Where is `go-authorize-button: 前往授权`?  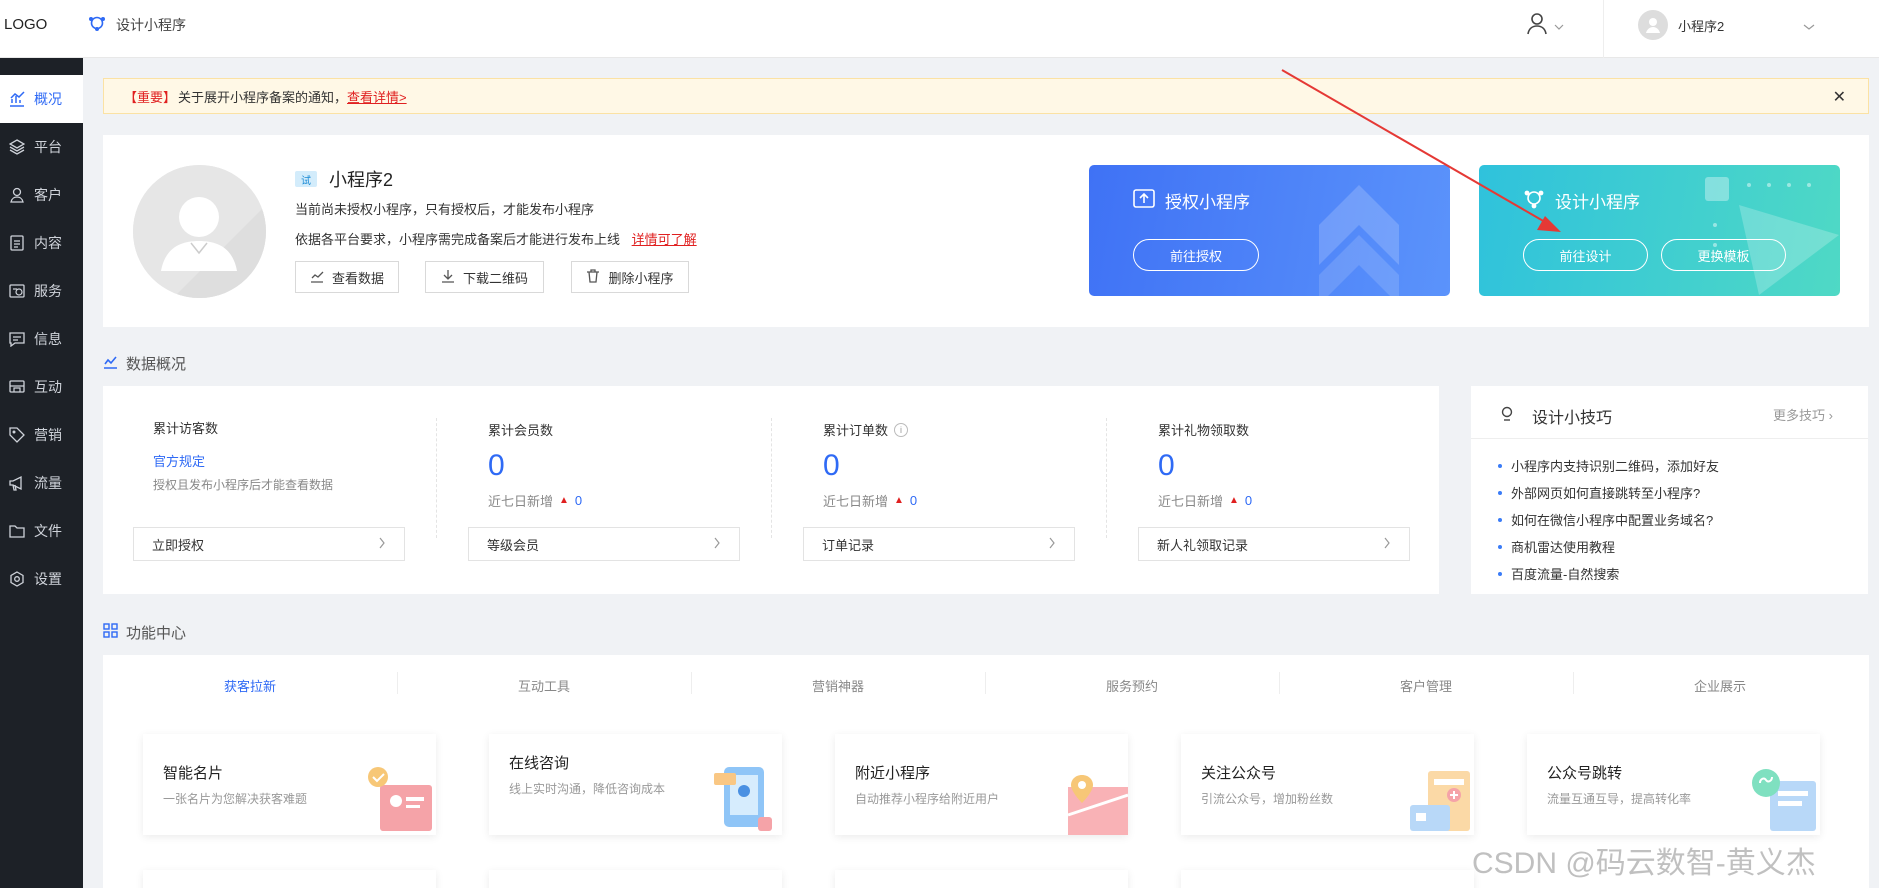 go-authorize-button: 前往授权 is located at coordinates (1196, 255).